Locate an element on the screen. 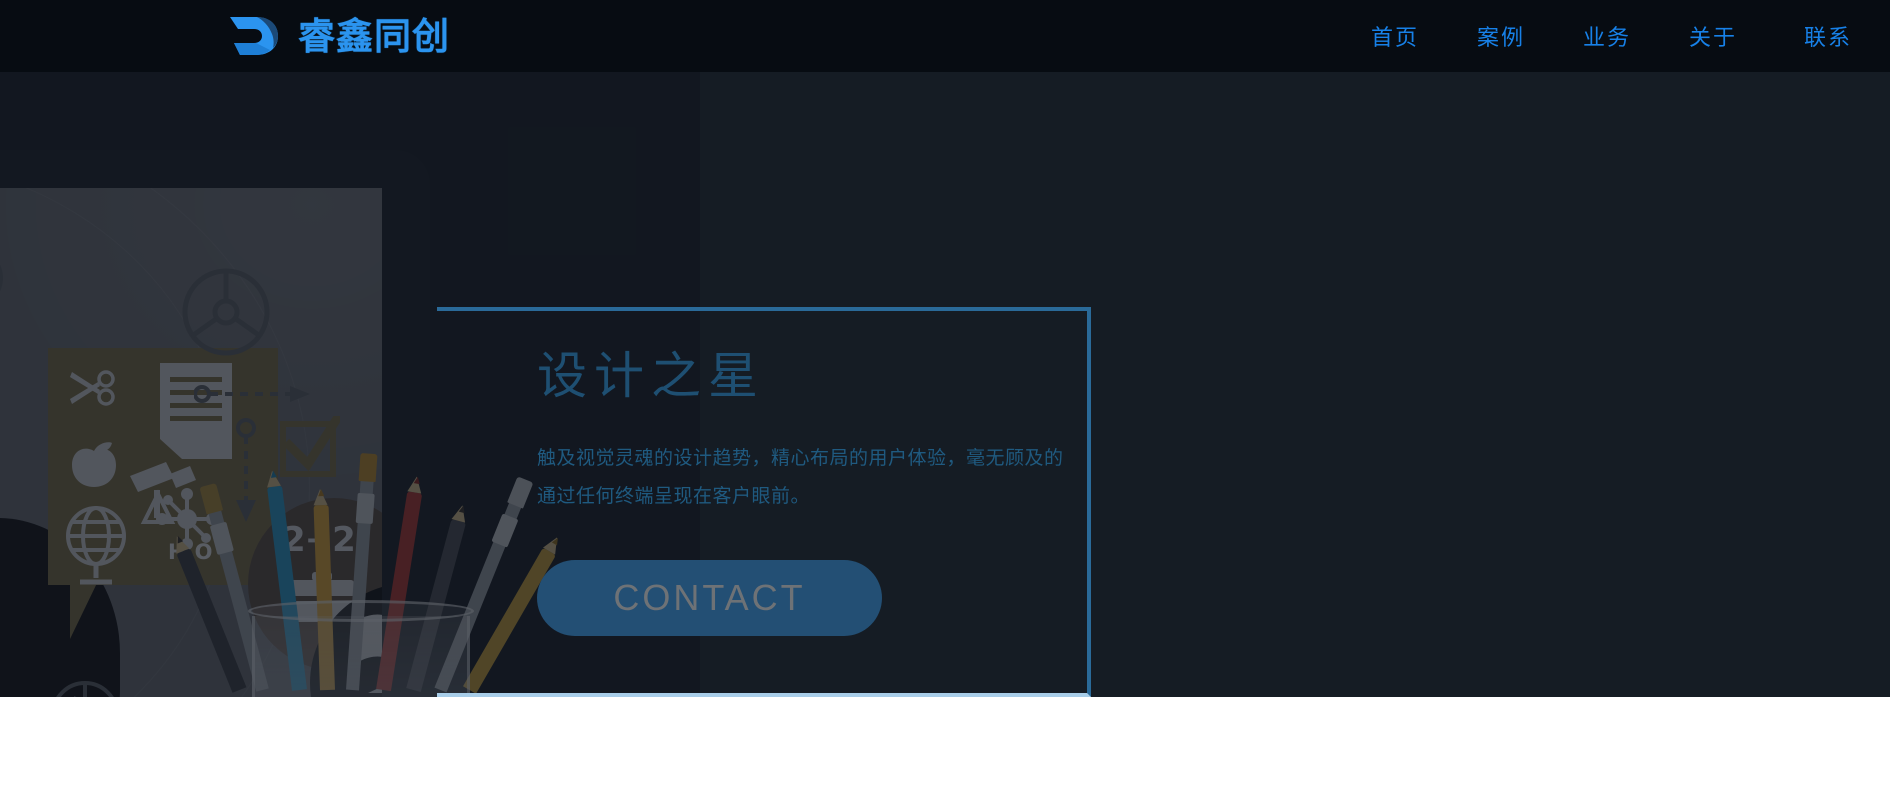  nav-slot: 首页 is located at coordinates (1395, 36).